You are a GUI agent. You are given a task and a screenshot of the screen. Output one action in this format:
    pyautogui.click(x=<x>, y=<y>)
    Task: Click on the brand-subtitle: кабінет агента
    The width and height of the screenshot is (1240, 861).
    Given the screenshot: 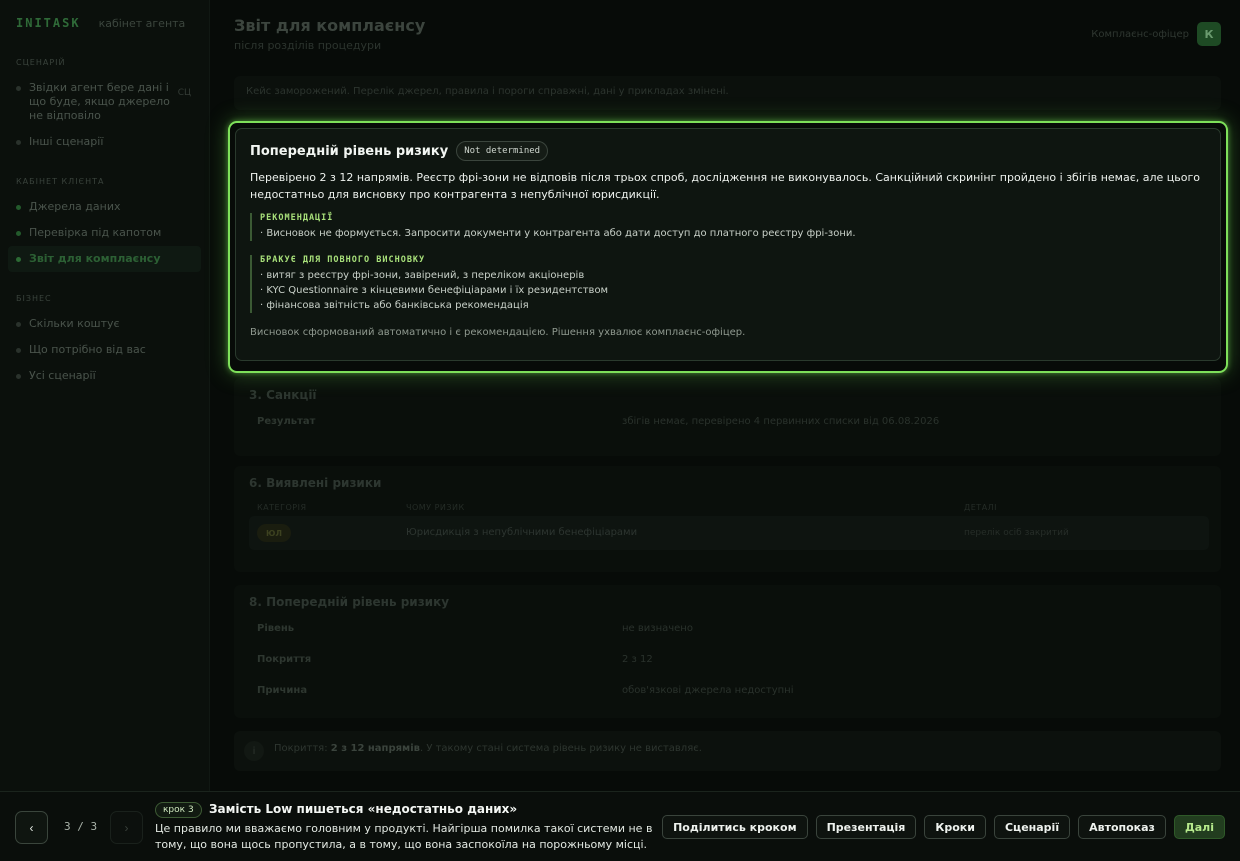 What is the action you would take?
    pyautogui.click(x=142, y=23)
    